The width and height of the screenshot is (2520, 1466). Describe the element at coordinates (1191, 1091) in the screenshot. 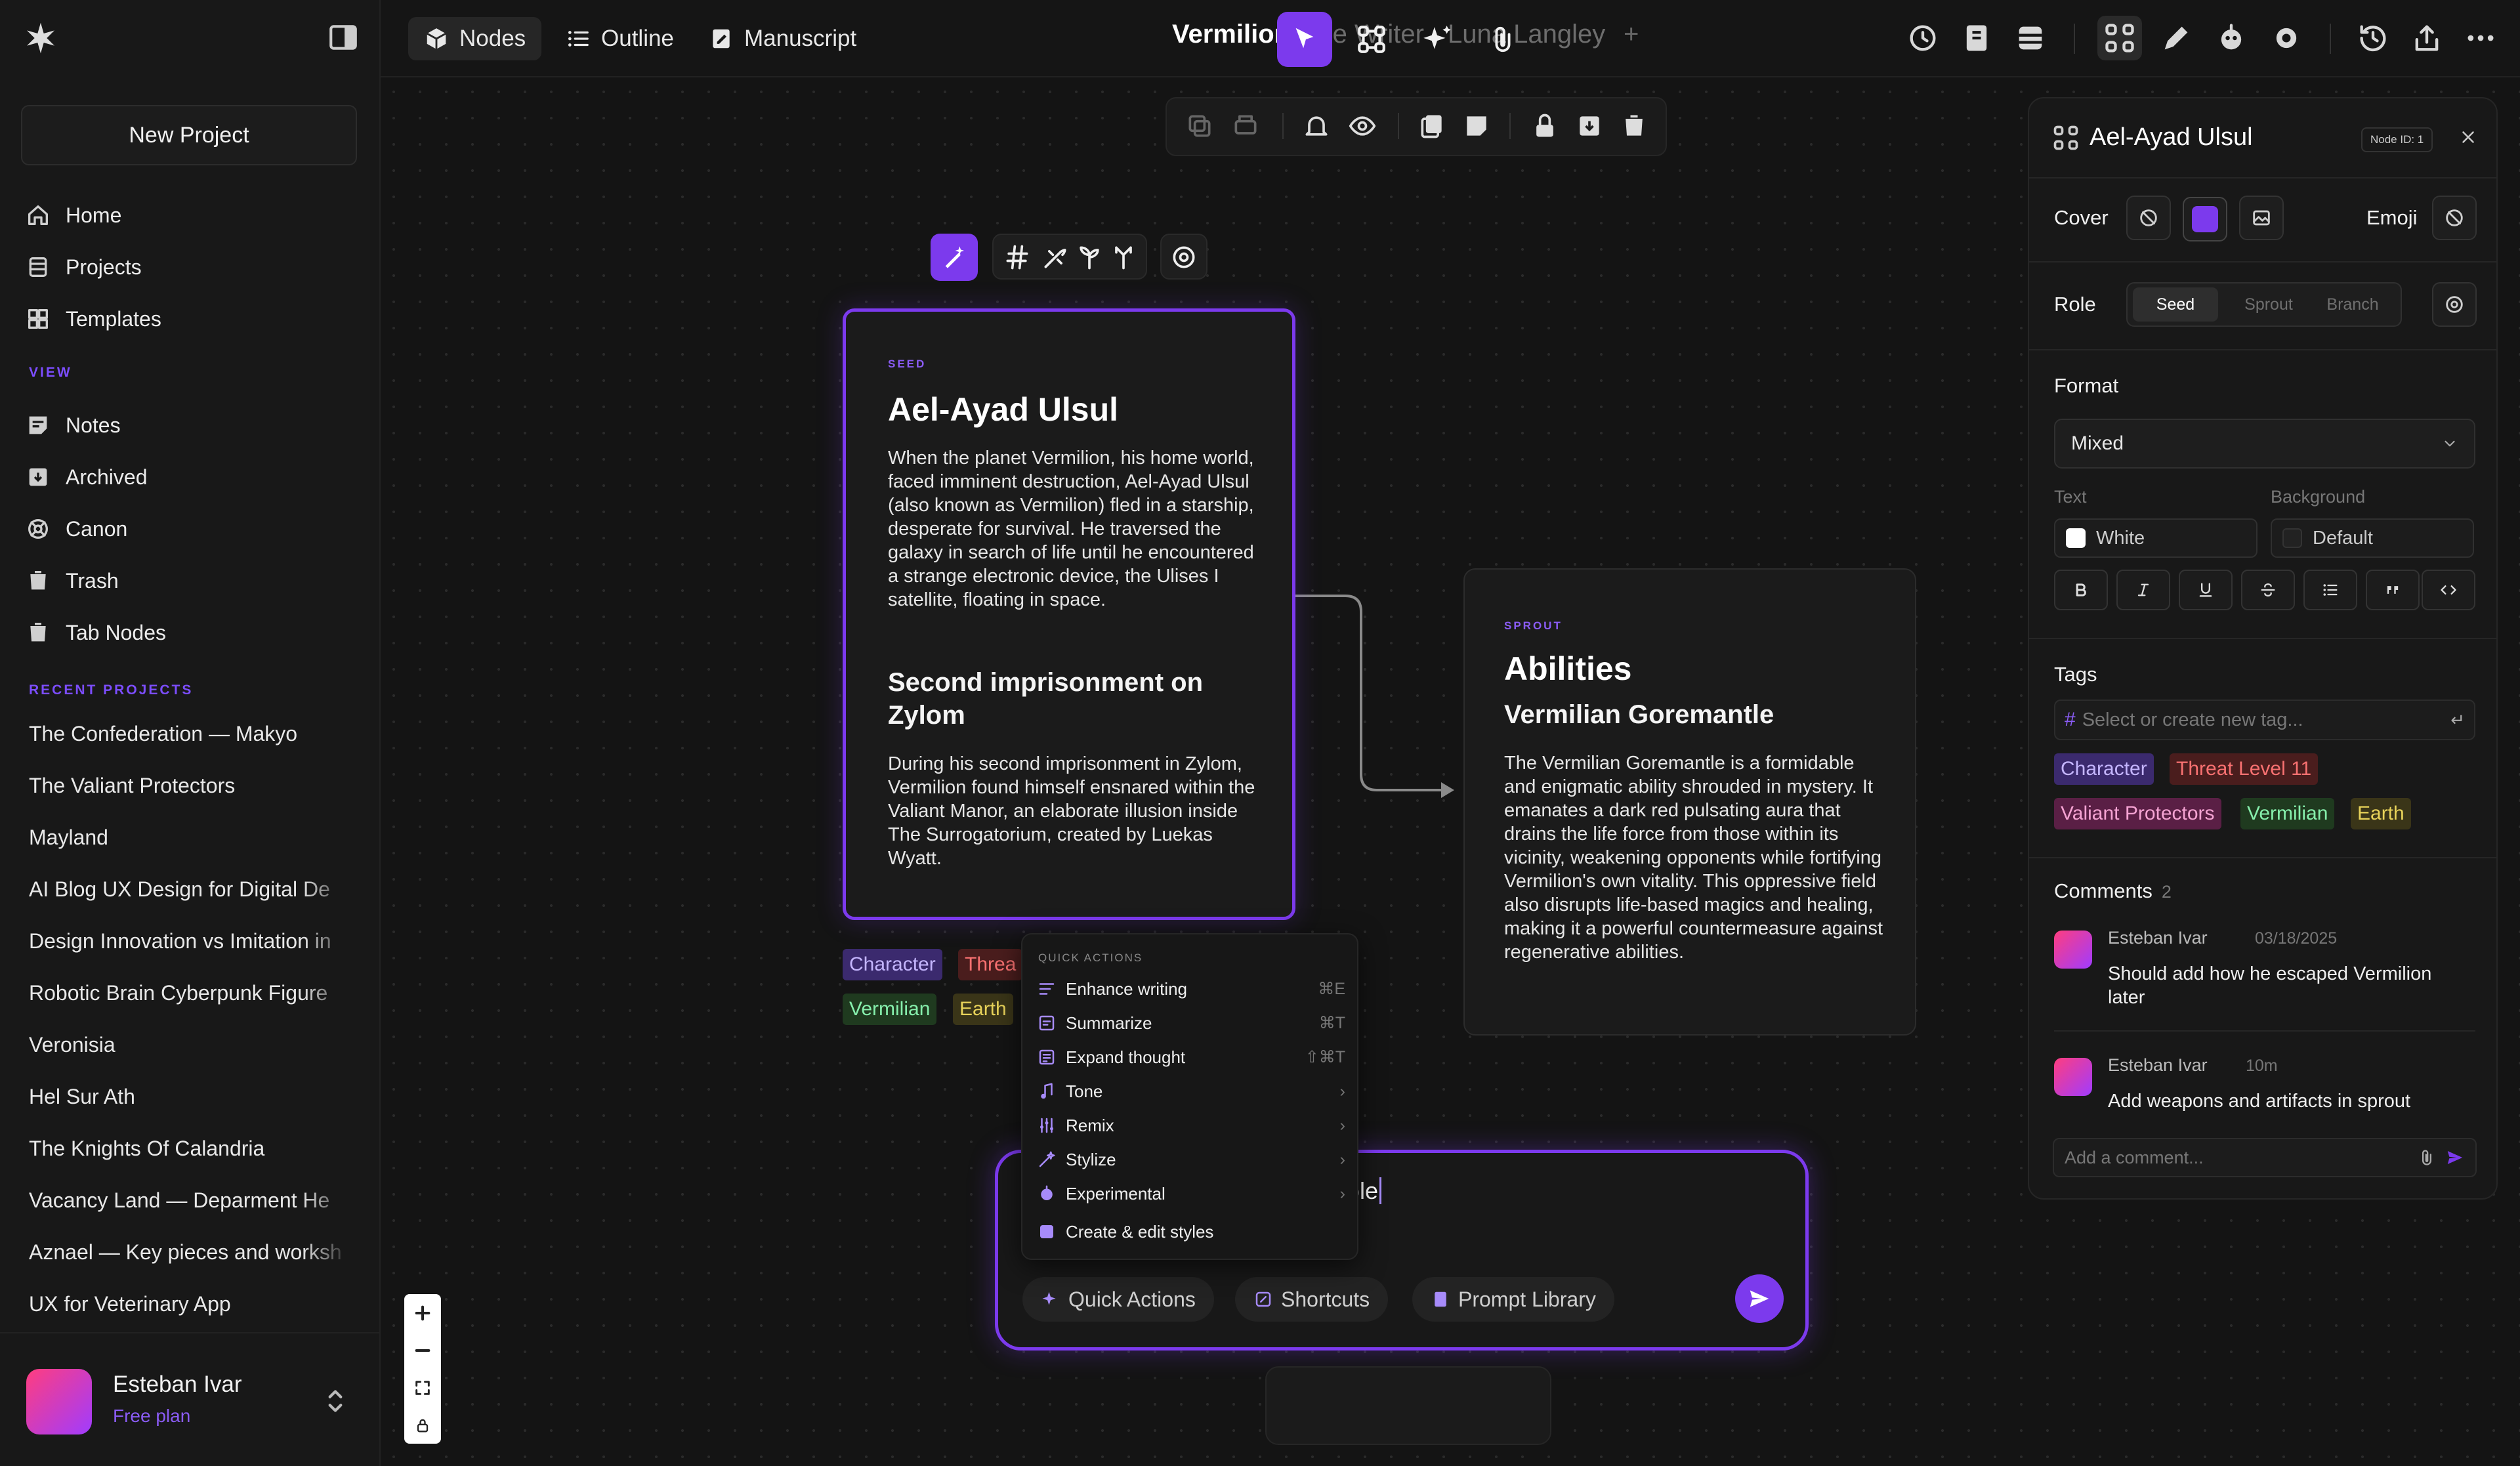

I see `menu-item-tone: Tone ›` at that location.